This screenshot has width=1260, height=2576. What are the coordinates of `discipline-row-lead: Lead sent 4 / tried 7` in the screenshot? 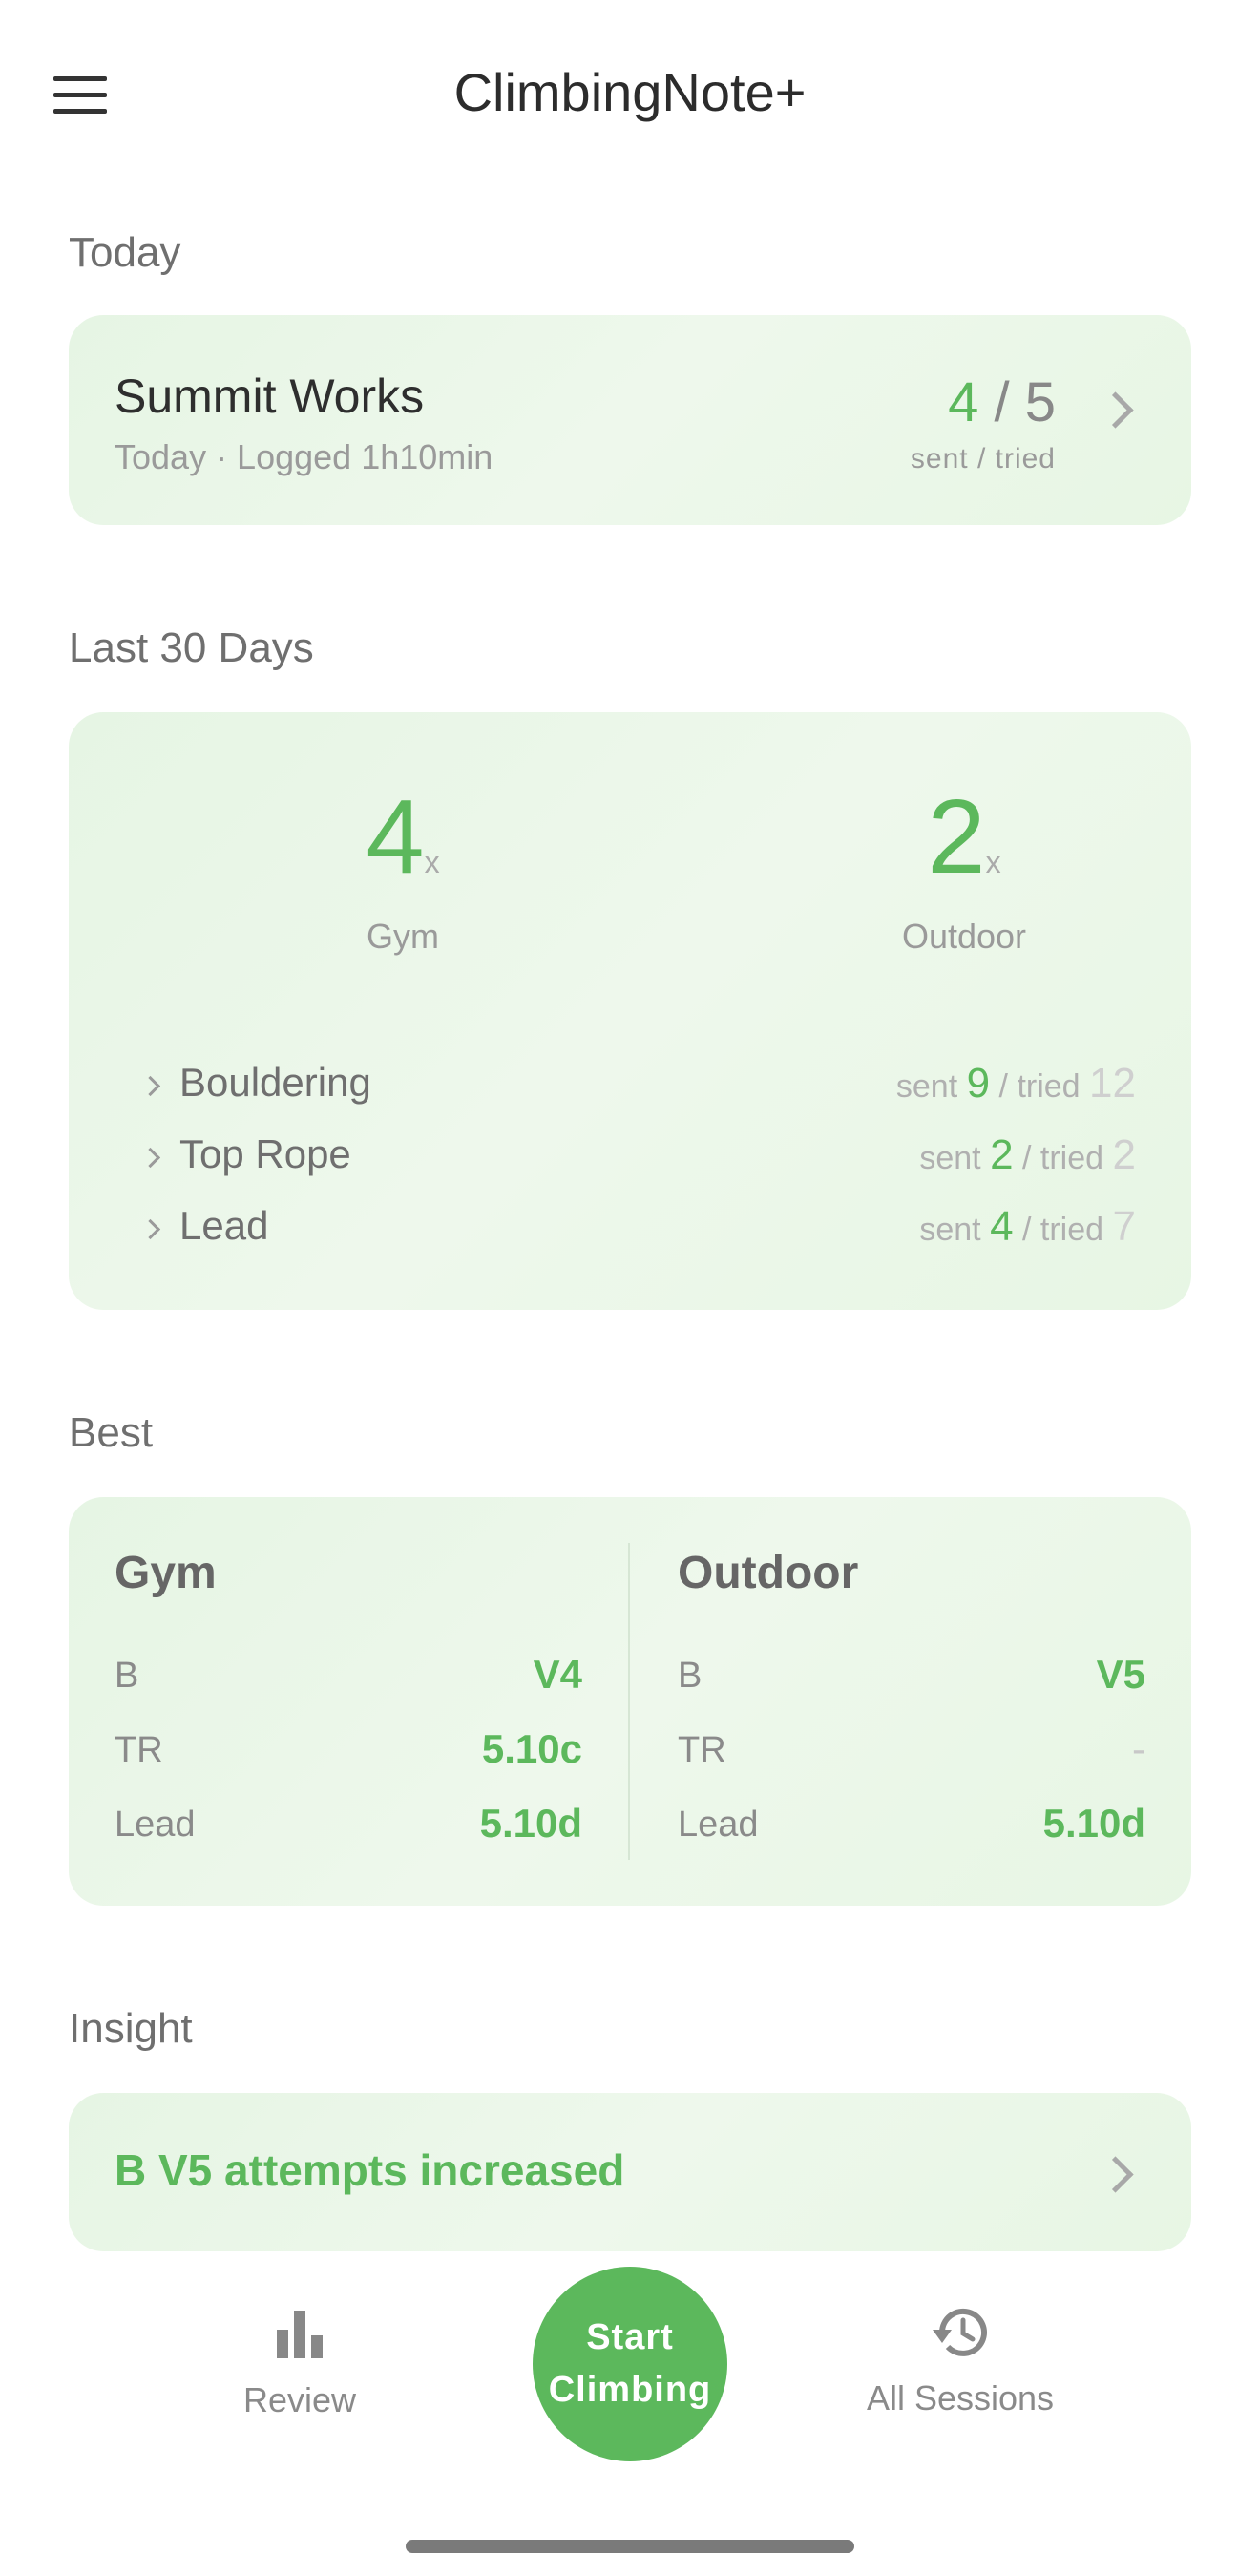 It's located at (638, 1231).